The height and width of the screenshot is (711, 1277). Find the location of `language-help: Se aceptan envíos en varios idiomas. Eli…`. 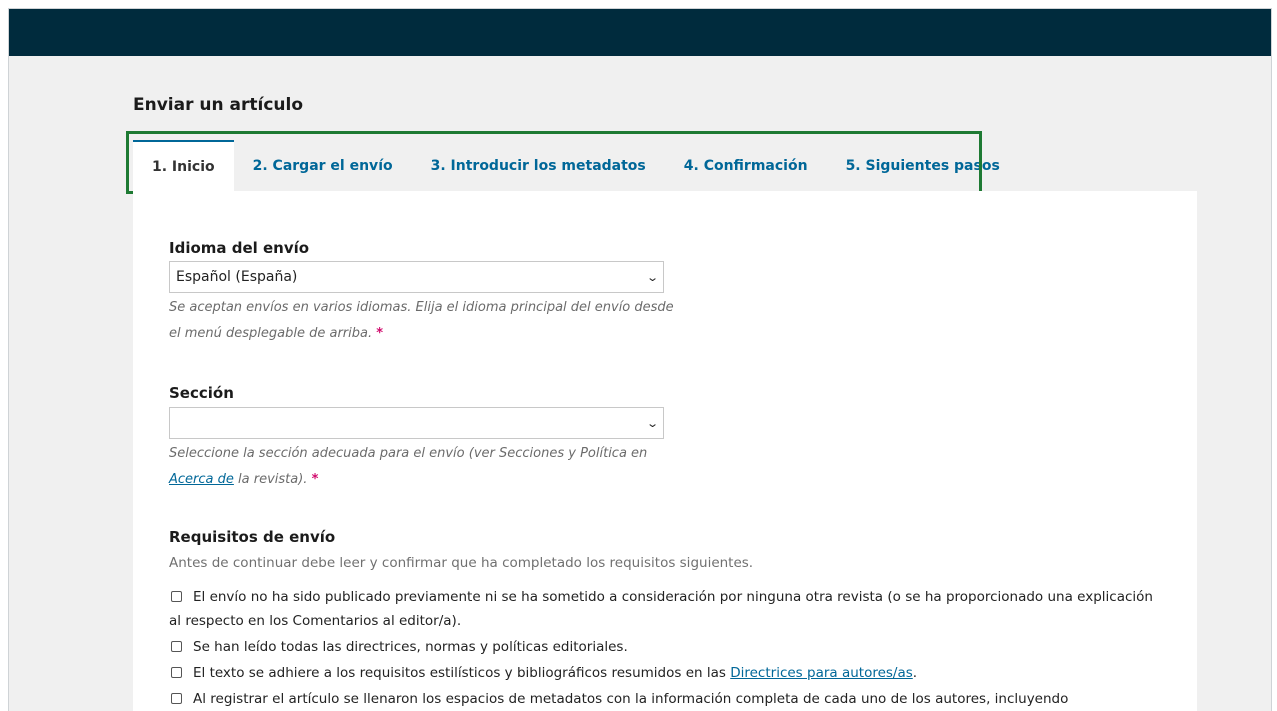

language-help: Se aceptan envíos en varios idiomas. Eli… is located at coordinates (429, 321).